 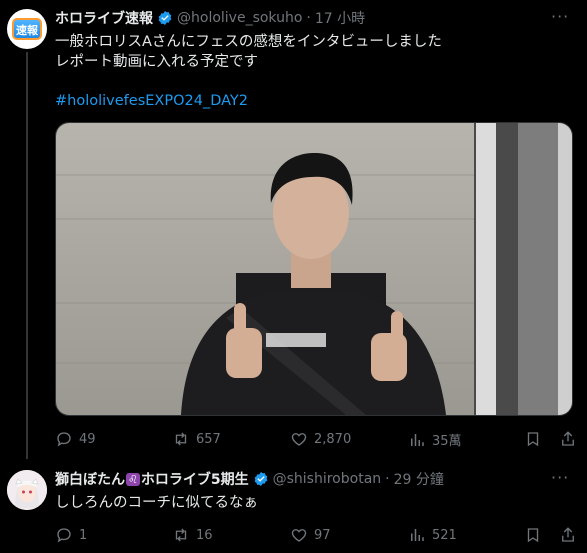 I want to click on like-count: 97, so click(x=322, y=535).